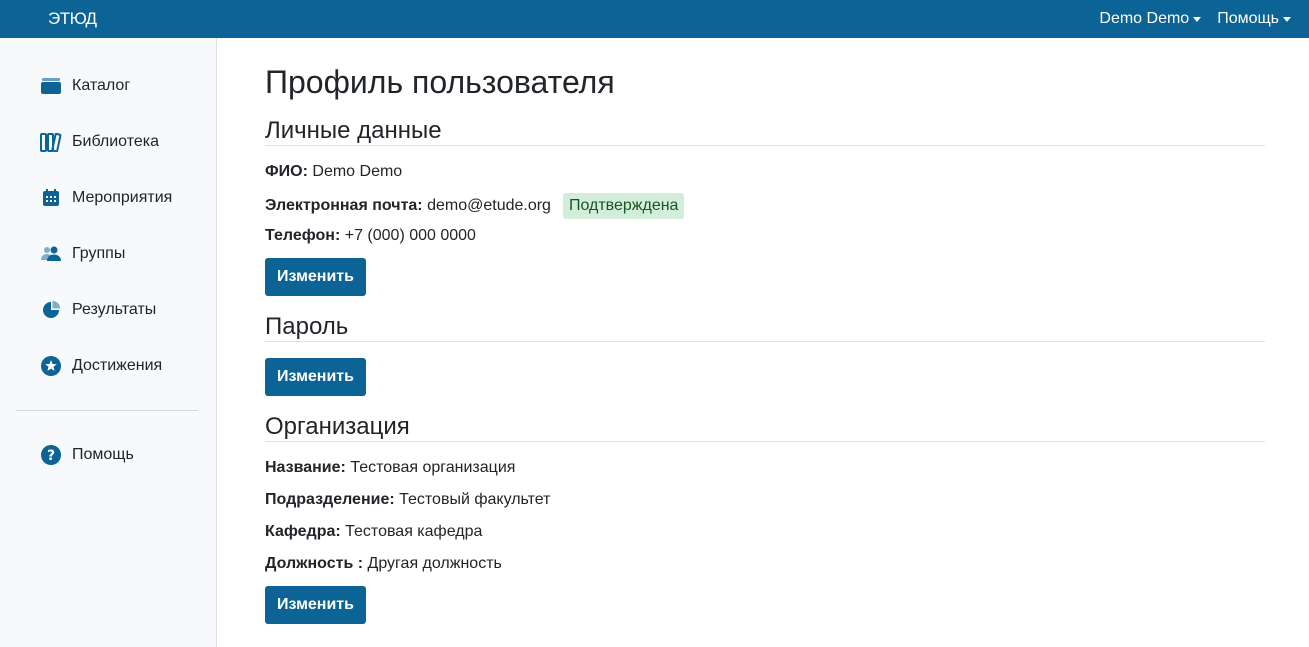 The image size is (1309, 647). What do you see at coordinates (51, 142) in the screenshot?
I see `library-icon` at bounding box center [51, 142].